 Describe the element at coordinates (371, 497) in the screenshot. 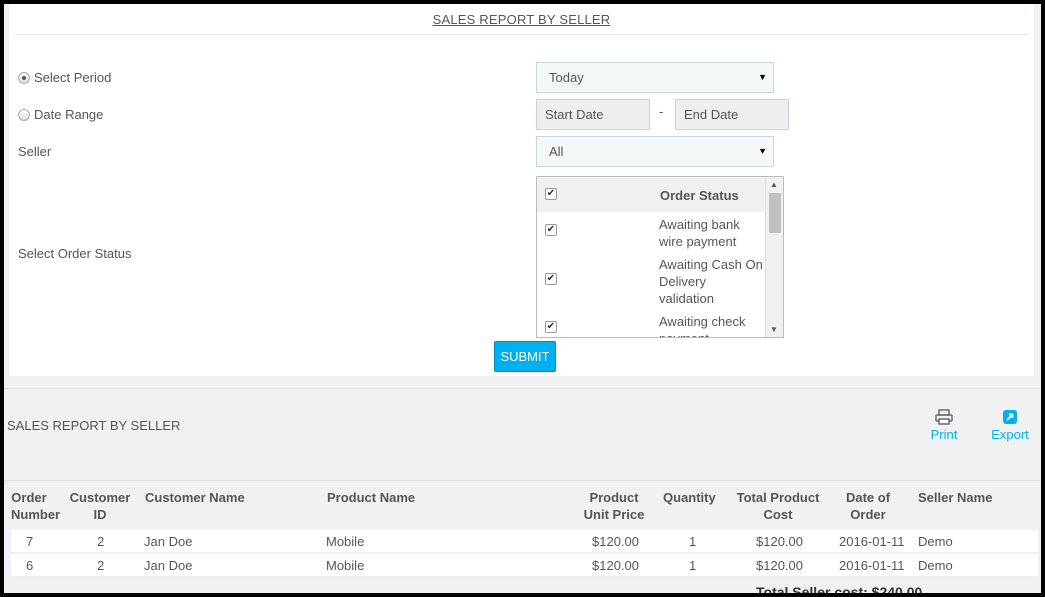

I see `col-product-name: Product Name` at that location.